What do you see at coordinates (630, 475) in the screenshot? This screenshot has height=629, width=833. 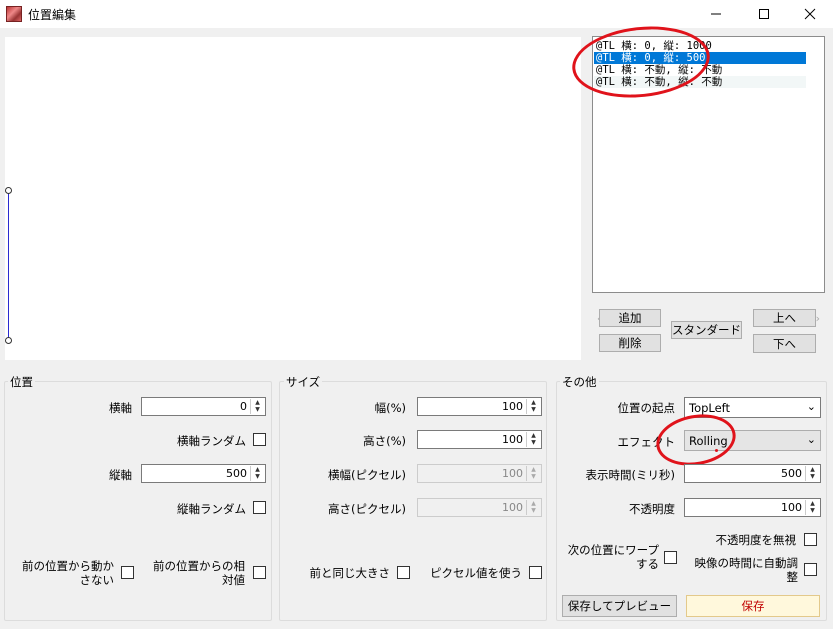 I see `duration-label: 表示時間(ミリ秒)` at bounding box center [630, 475].